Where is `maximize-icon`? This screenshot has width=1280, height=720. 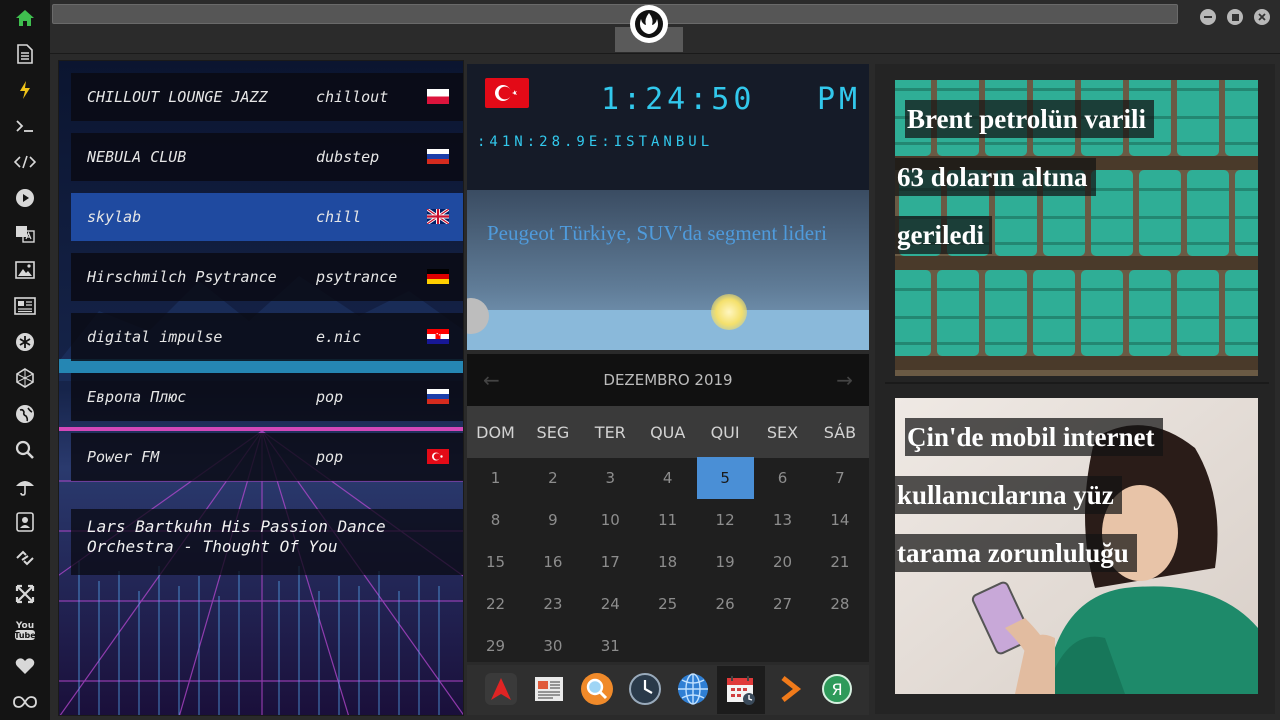
maximize-icon is located at coordinates (1235, 17).